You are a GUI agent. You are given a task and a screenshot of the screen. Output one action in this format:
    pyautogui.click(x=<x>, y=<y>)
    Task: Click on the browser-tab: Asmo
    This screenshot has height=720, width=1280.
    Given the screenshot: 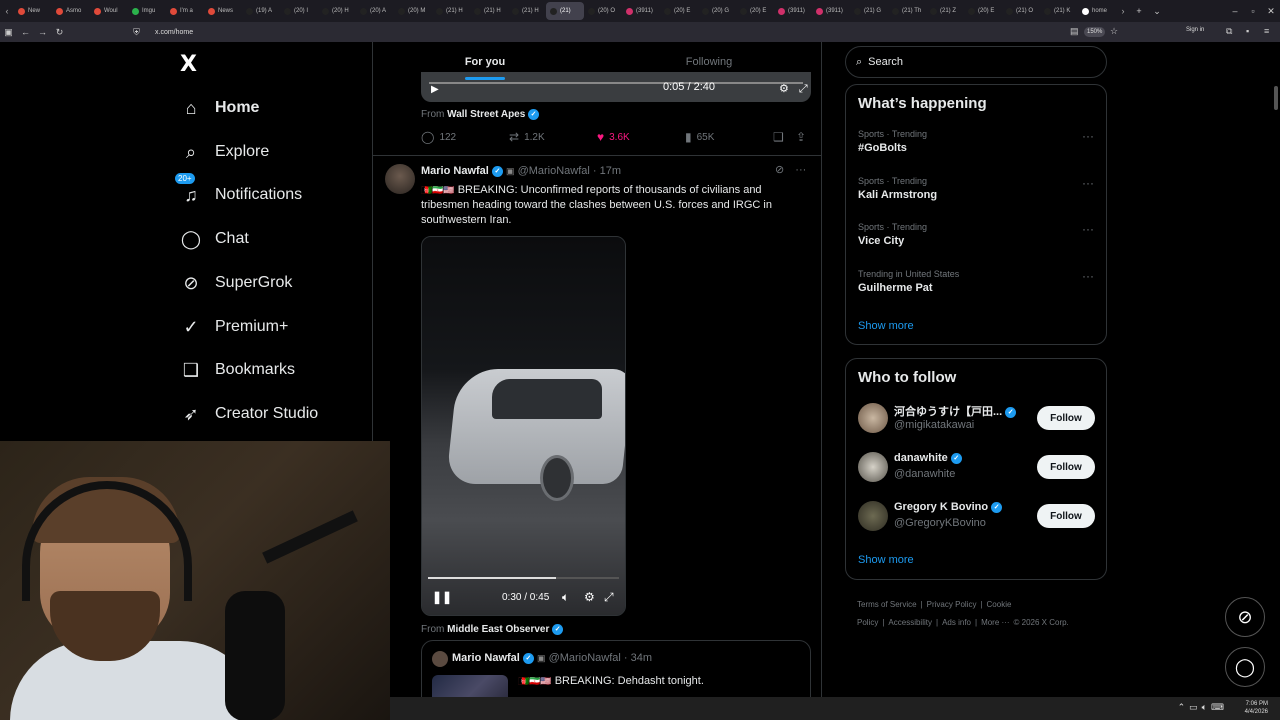 What is the action you would take?
    pyautogui.click(x=71, y=11)
    